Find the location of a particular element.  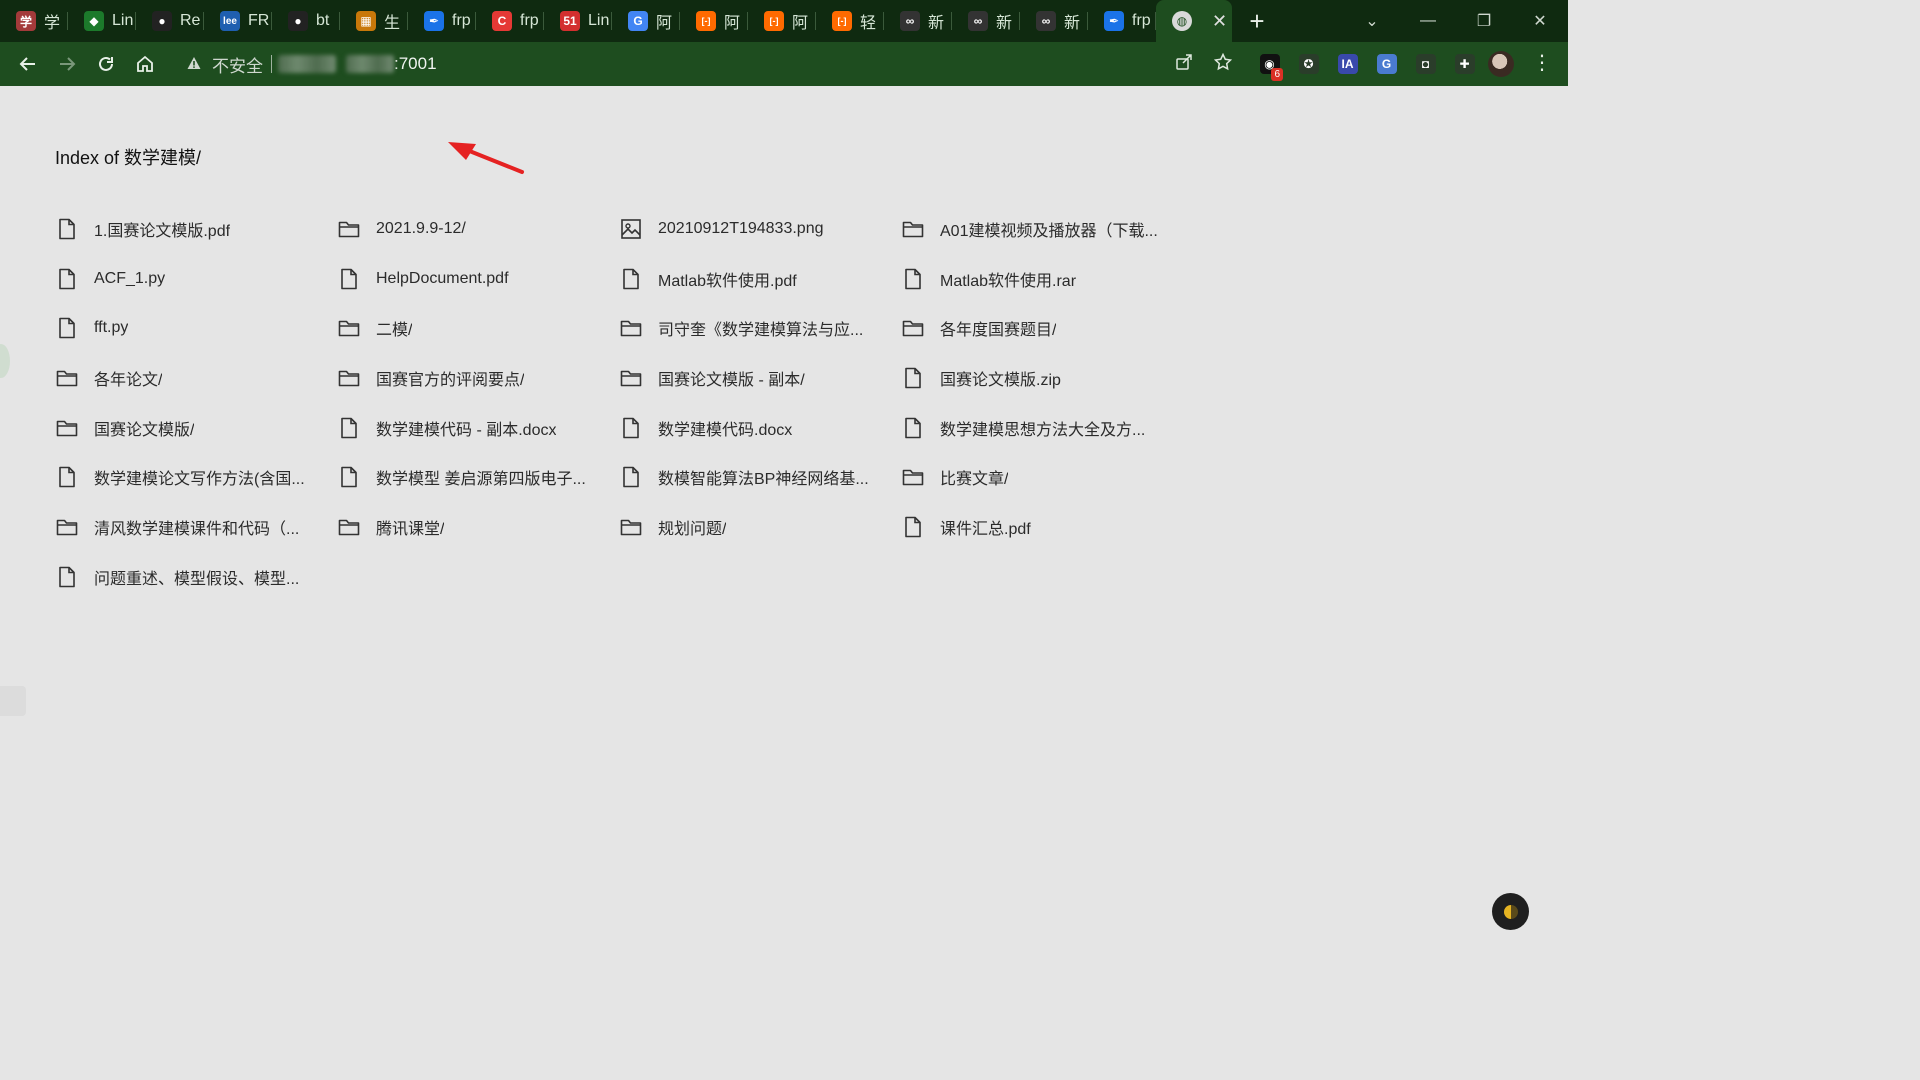

folder-entry: 规划问题/ is located at coordinates (760, 527).